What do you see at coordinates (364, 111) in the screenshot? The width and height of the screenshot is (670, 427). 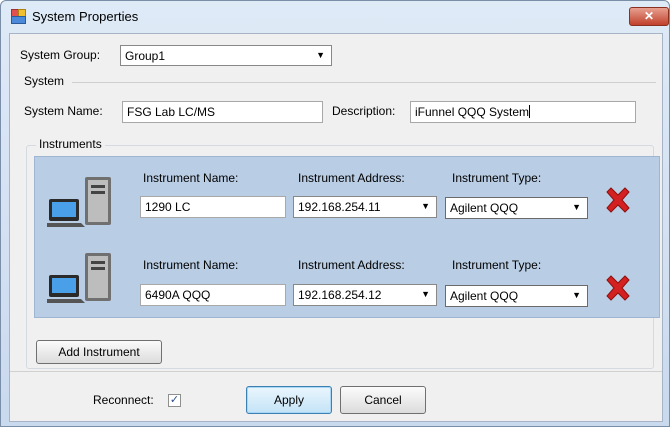 I see `description-label: Description:` at bounding box center [364, 111].